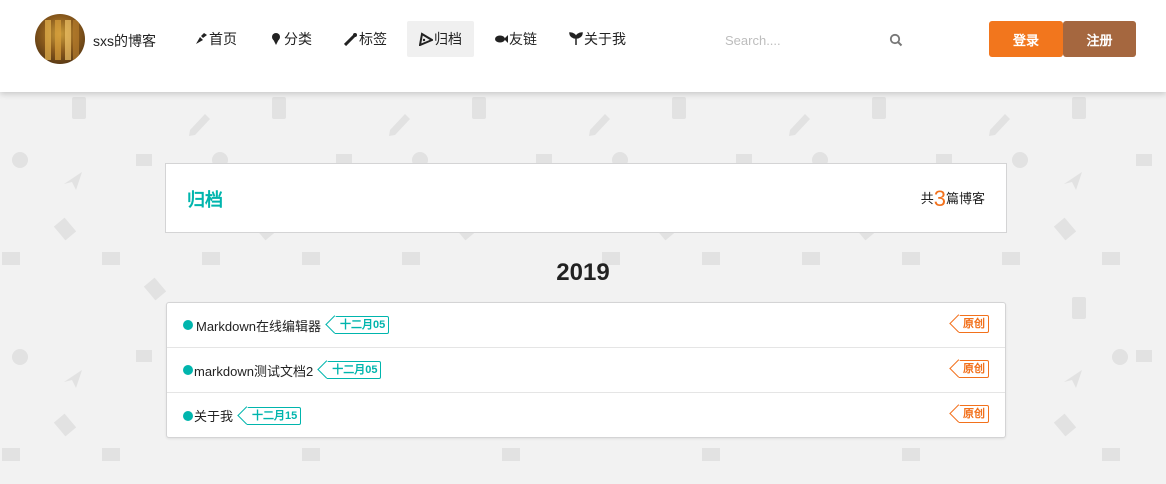 Image resolution: width=1166 pixels, height=484 pixels. Describe the element at coordinates (298, 39) in the screenshot. I see `nav-item-label: 分类` at that location.